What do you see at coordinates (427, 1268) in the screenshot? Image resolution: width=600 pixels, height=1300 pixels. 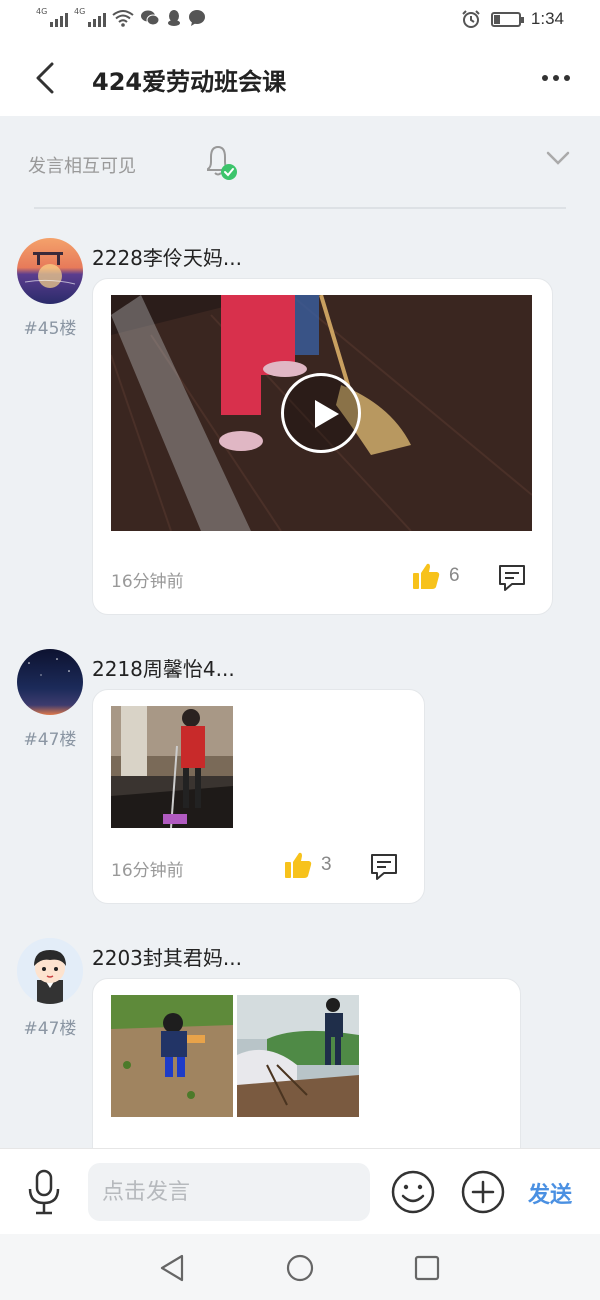 I see `nav-recents-icon` at bounding box center [427, 1268].